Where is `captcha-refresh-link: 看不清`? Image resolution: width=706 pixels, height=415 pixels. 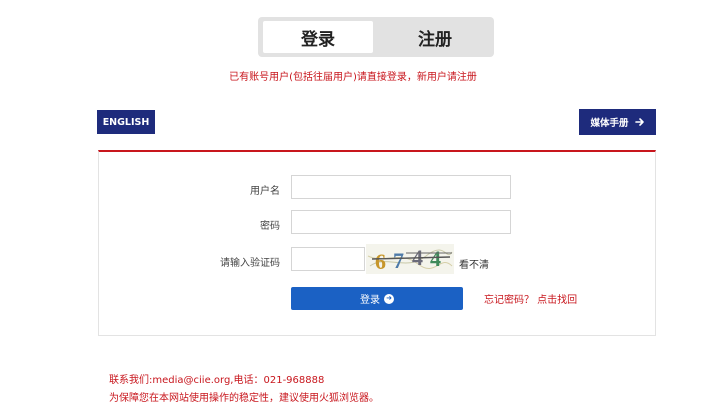 captcha-refresh-link: 看不清 is located at coordinates (474, 263).